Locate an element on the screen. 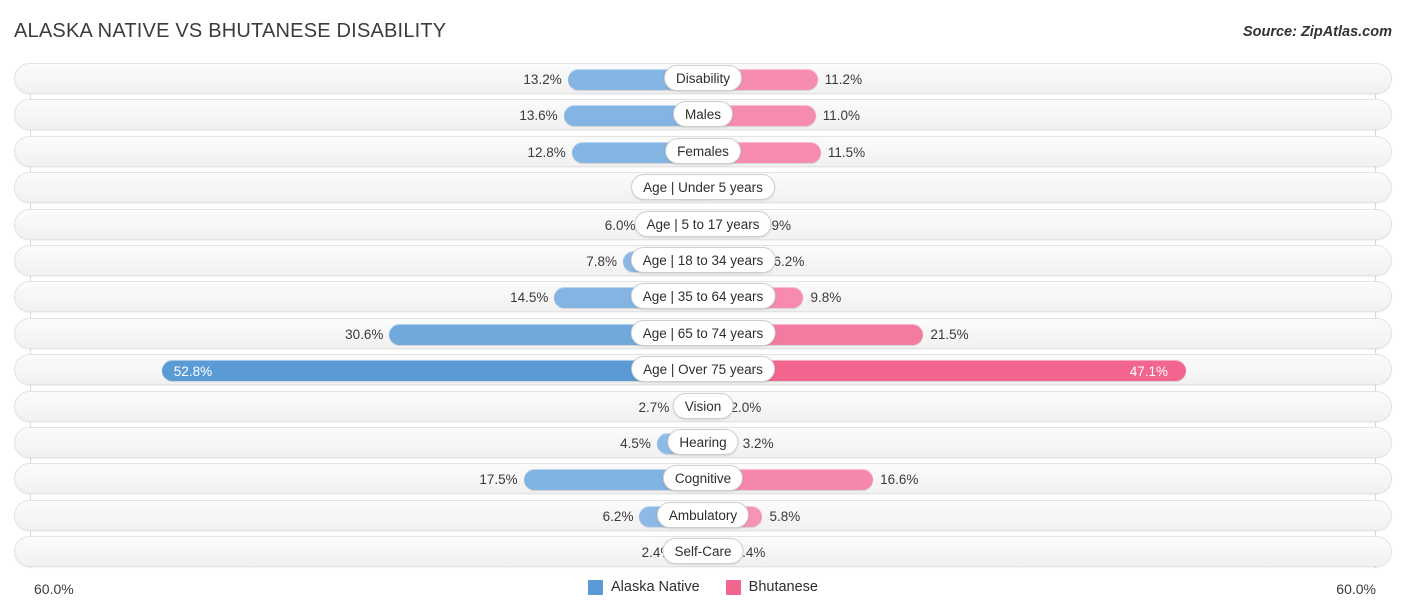 This screenshot has height=612, width=1406. category-label-pill: Self-Care is located at coordinates (703, 551).